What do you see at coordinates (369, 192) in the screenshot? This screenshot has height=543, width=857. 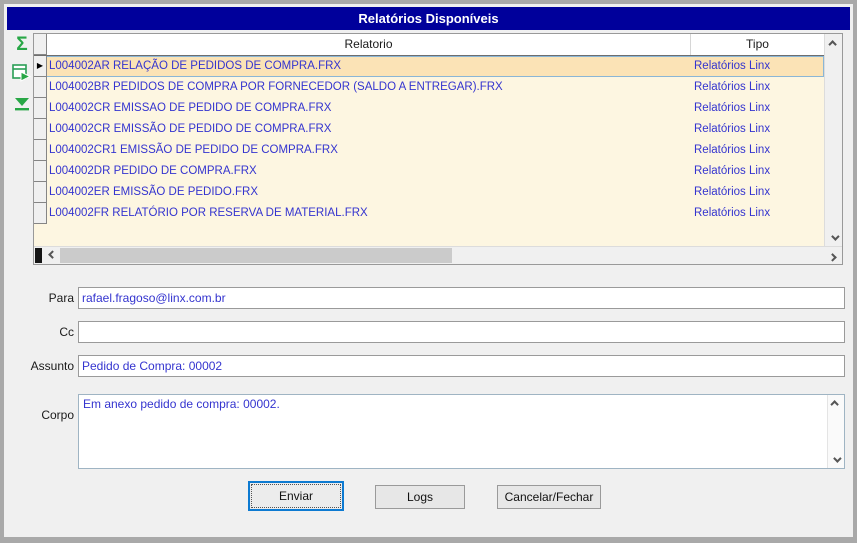 I see `cell-relatorio: L004002ER EMISSÃO DE PEDIDO.FRX` at bounding box center [369, 192].